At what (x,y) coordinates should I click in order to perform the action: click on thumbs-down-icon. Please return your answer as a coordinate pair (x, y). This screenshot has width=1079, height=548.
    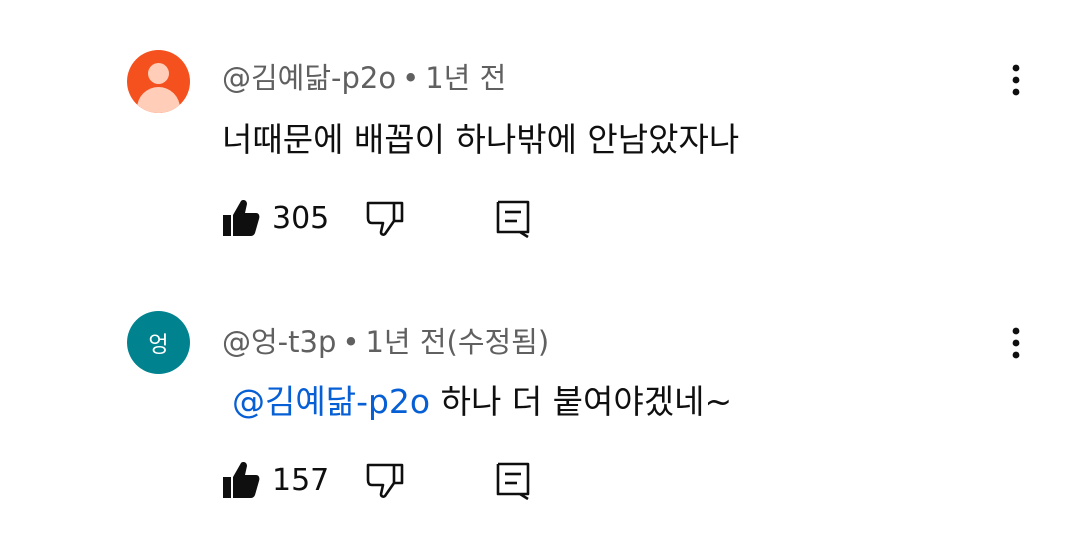
    Looking at the image, I should click on (385, 480).